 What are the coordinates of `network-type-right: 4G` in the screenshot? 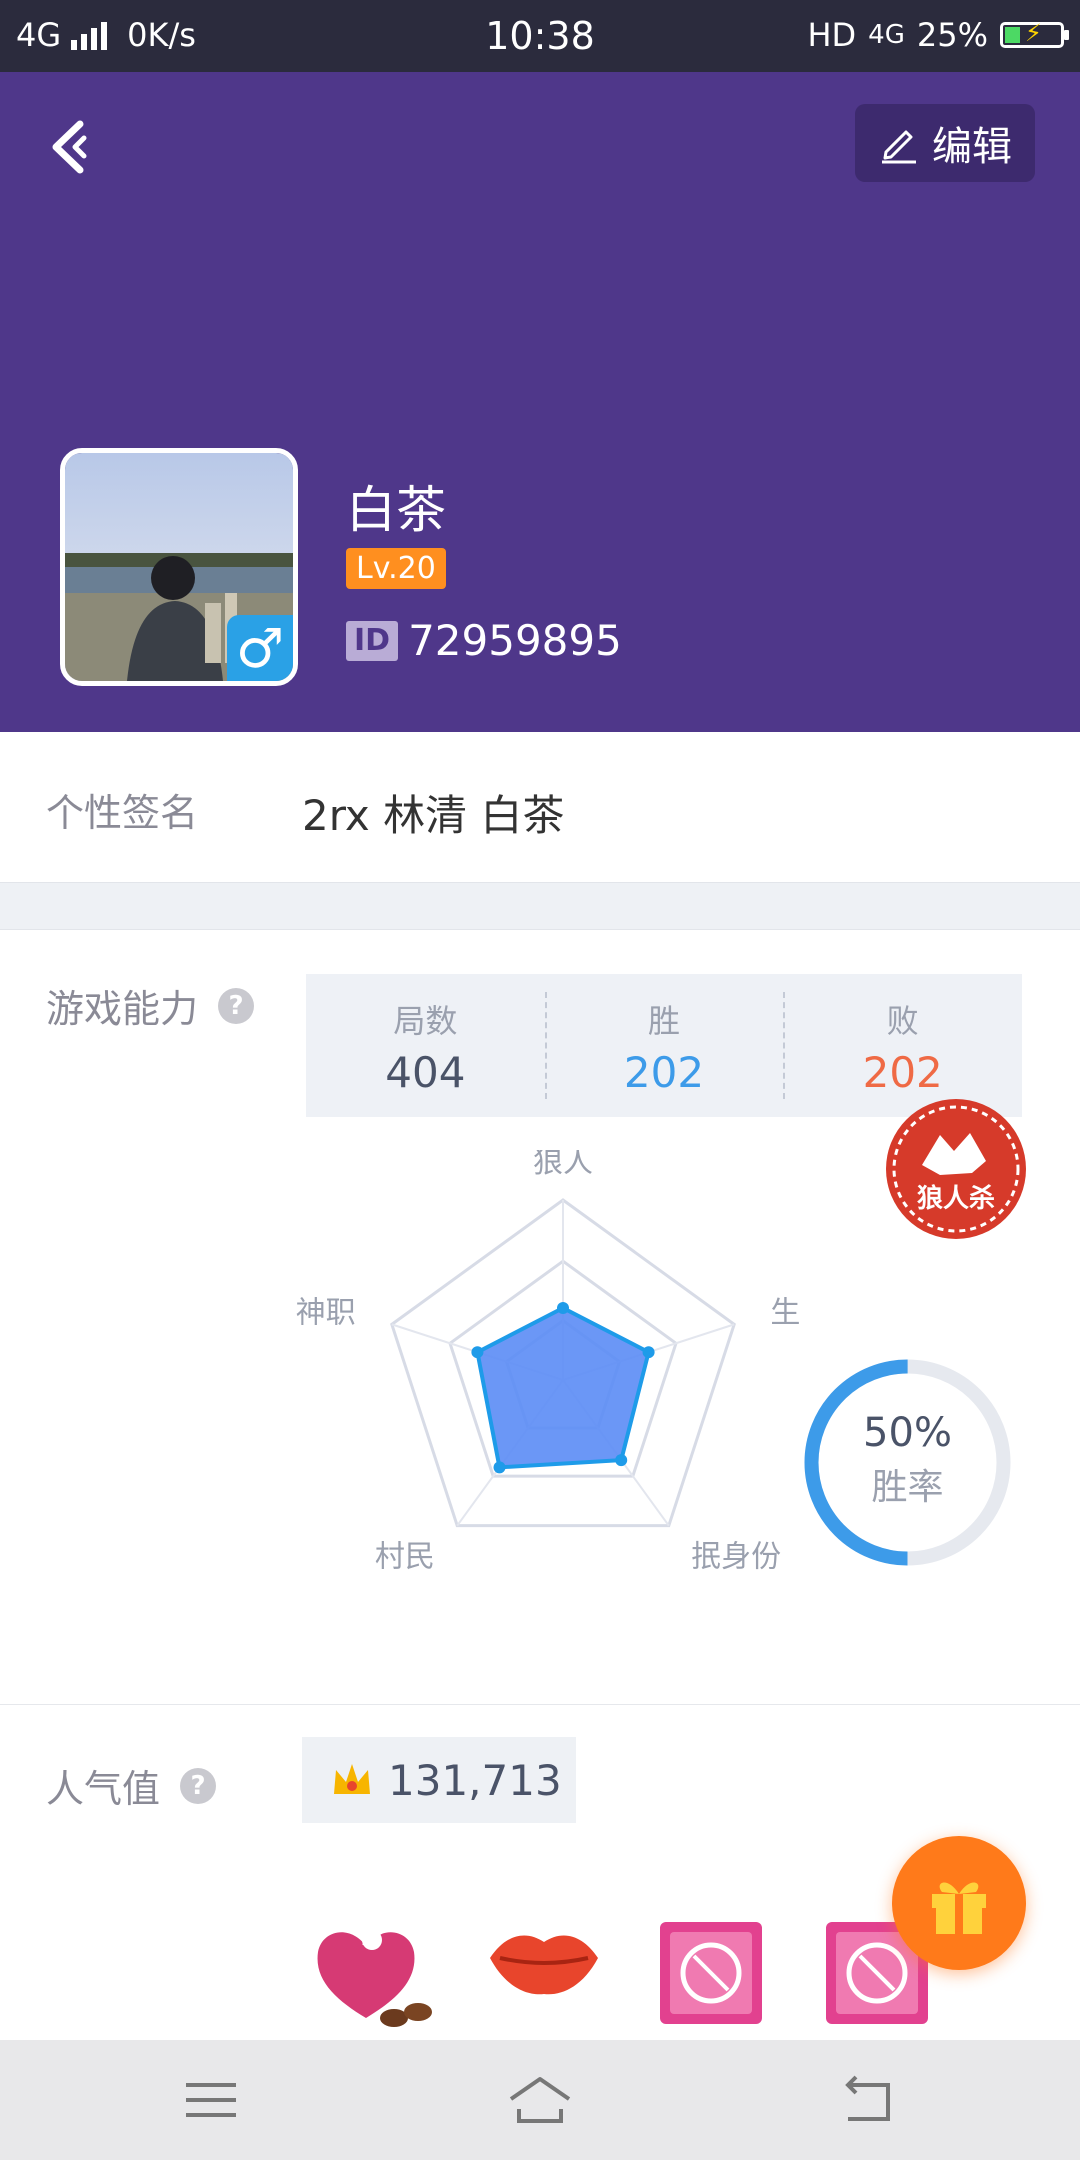 It's located at (886, 35).